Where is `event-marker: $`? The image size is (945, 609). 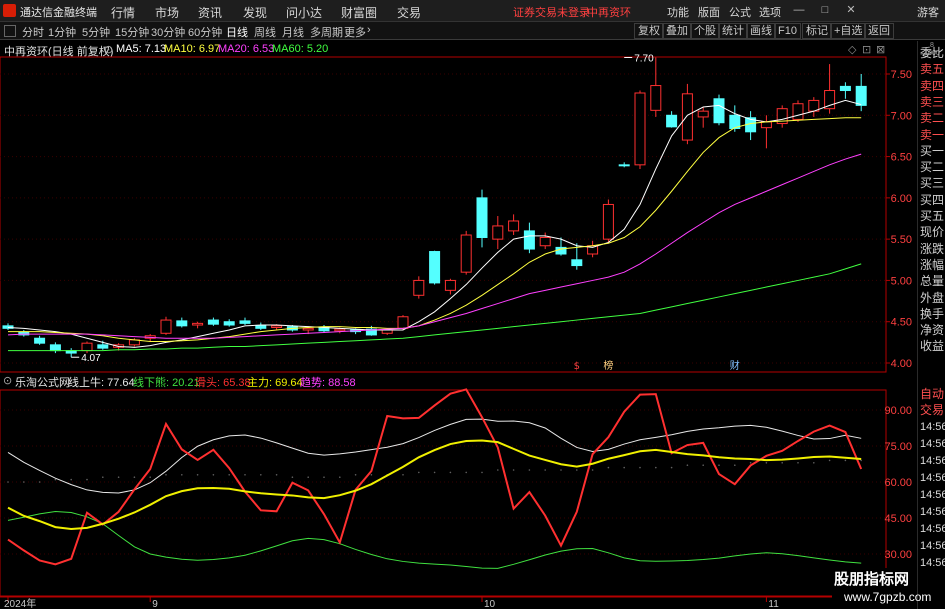
event-marker: $ is located at coordinates (577, 366).